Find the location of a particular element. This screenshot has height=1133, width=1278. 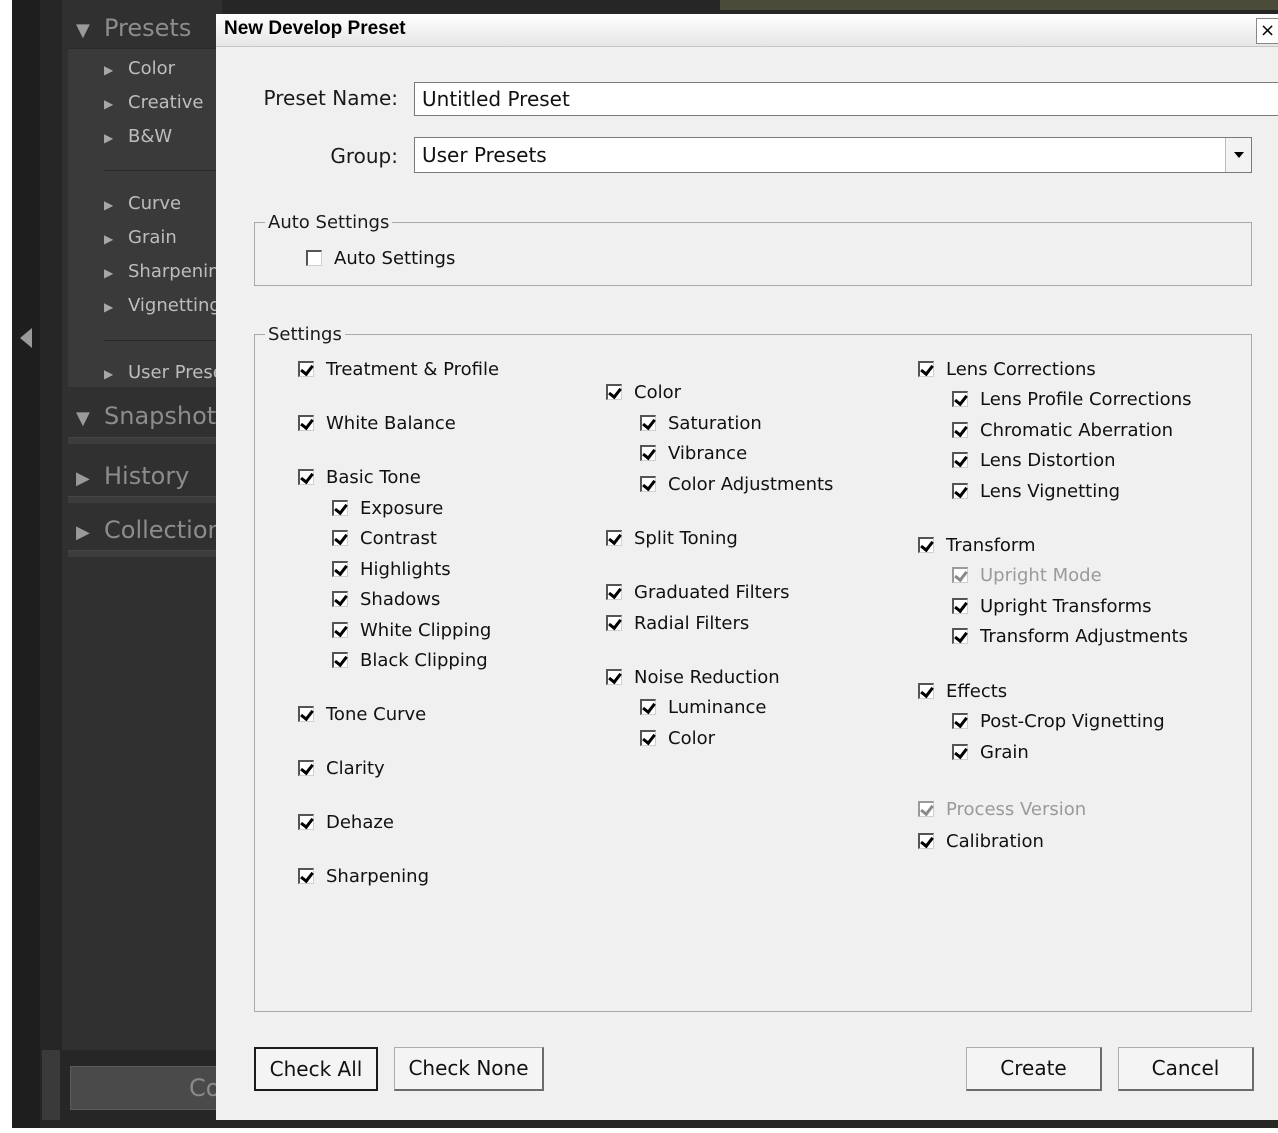

settings-legend: Settings is located at coordinates (305, 334).